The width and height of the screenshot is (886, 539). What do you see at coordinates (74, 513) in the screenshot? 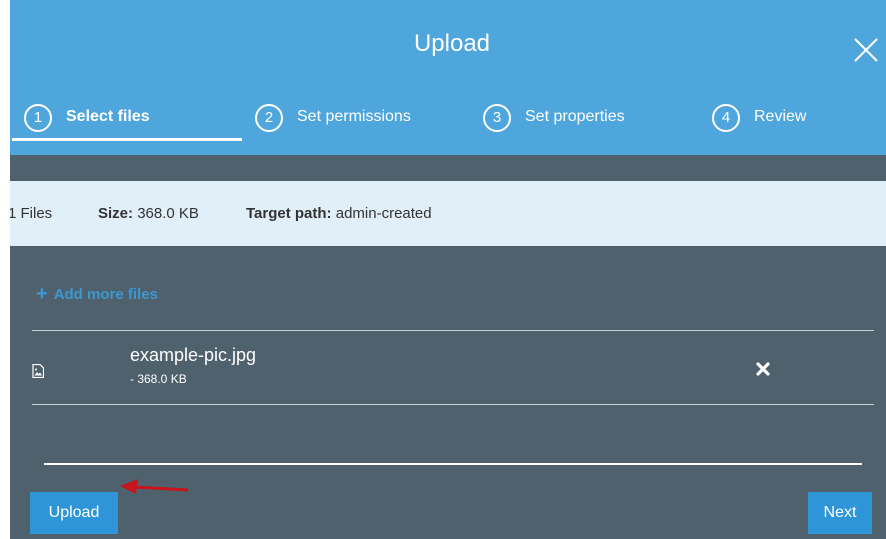
I see `upload-button: Upload` at bounding box center [74, 513].